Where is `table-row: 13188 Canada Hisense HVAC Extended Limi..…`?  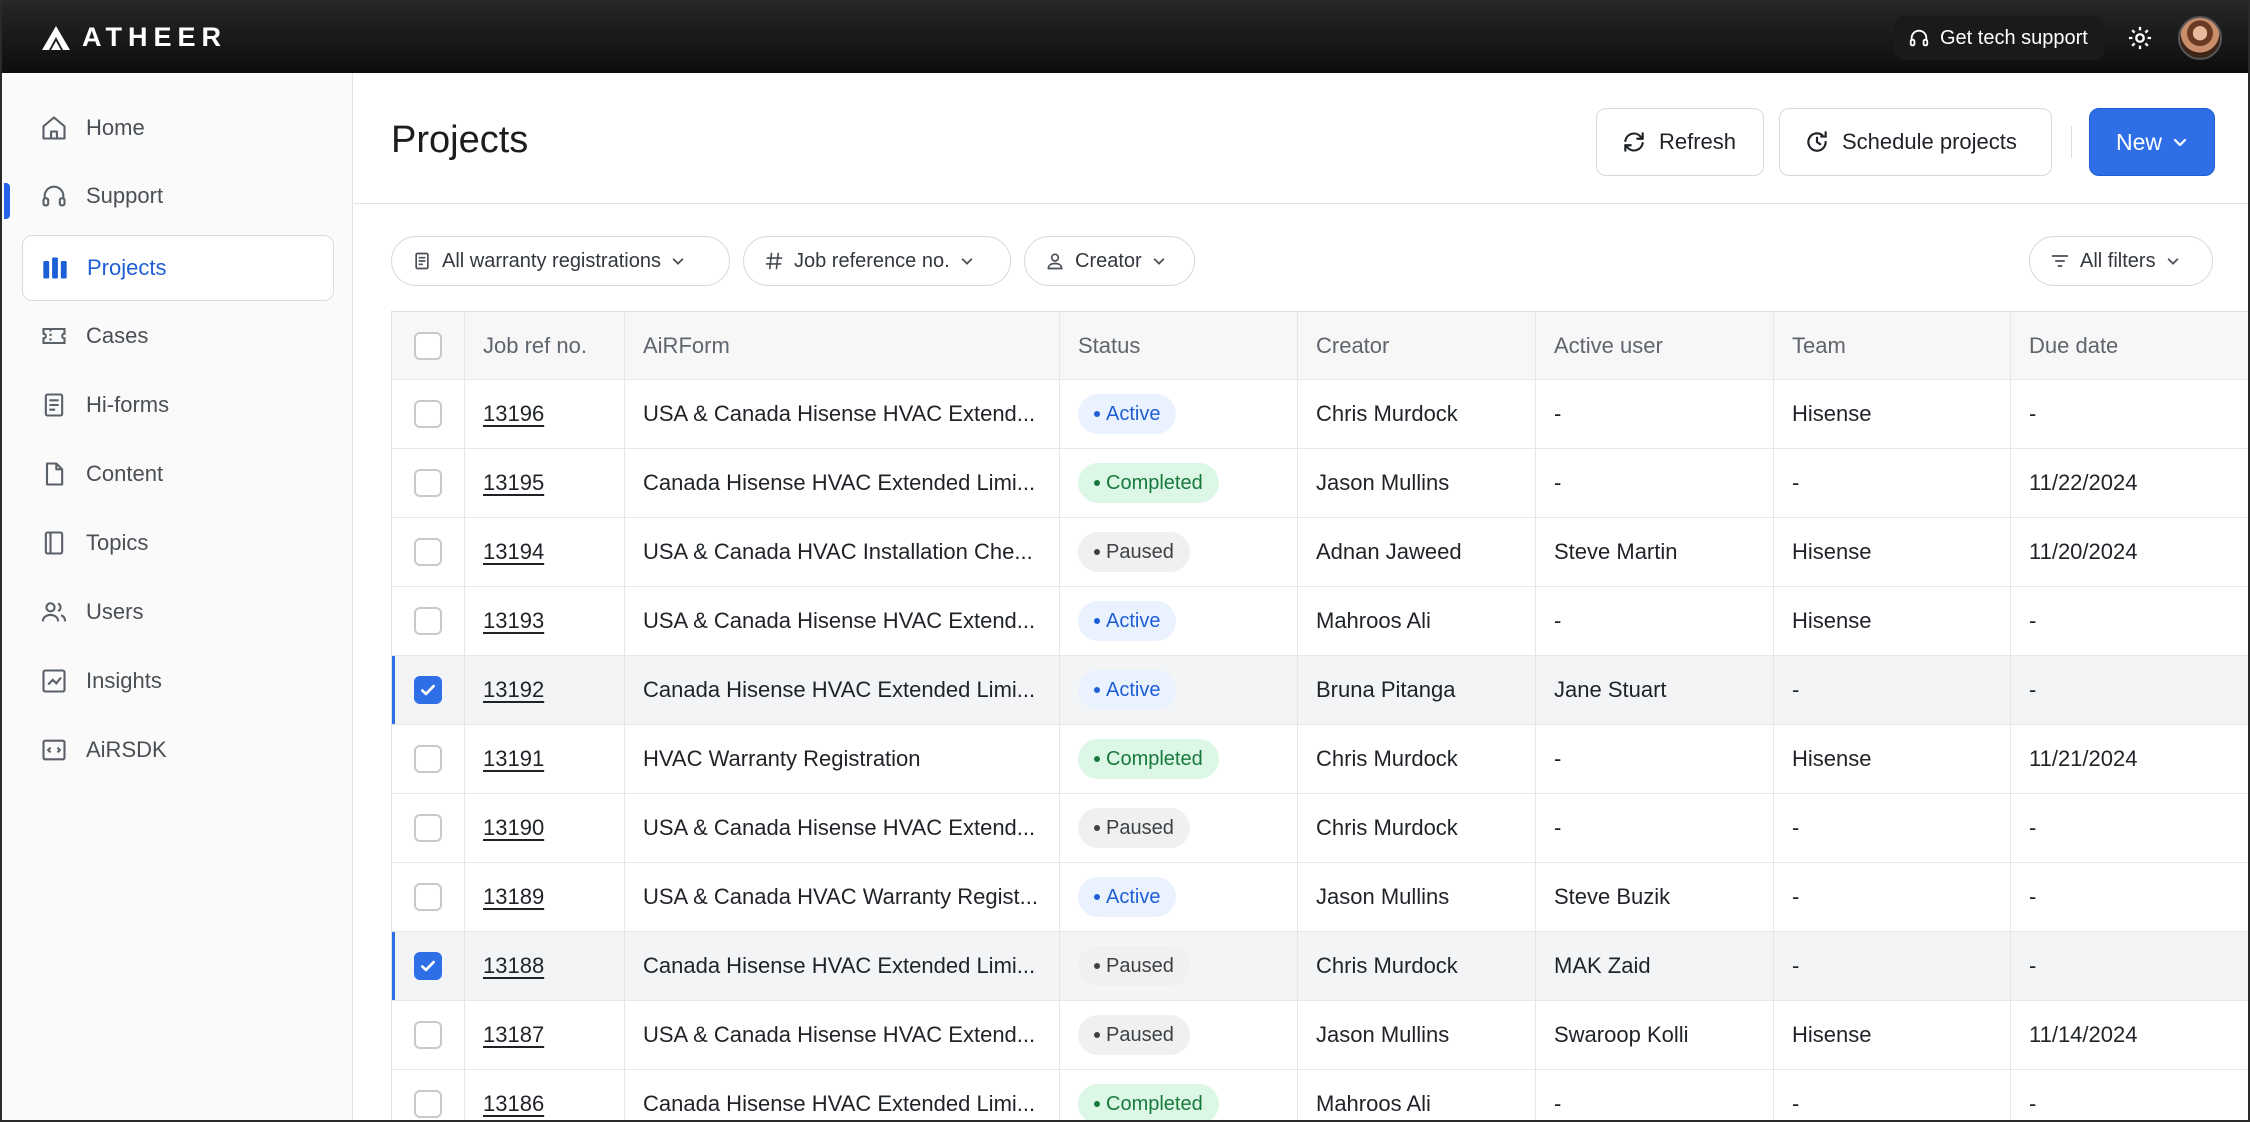
table-row: 13188 Canada Hisense HVAC Extended Limi..… is located at coordinates (1320, 966).